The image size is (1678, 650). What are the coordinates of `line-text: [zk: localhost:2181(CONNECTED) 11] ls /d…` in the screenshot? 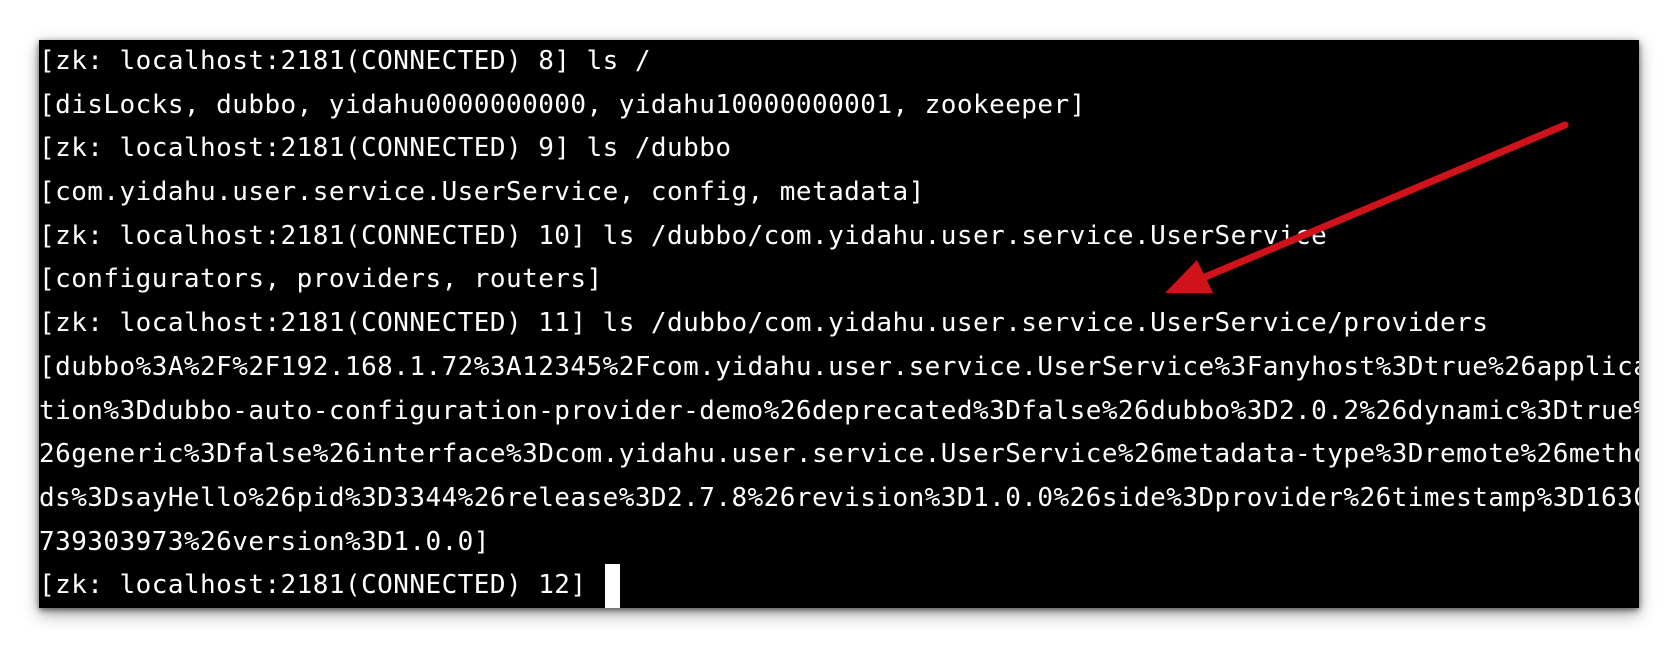 It's located at (764, 323).